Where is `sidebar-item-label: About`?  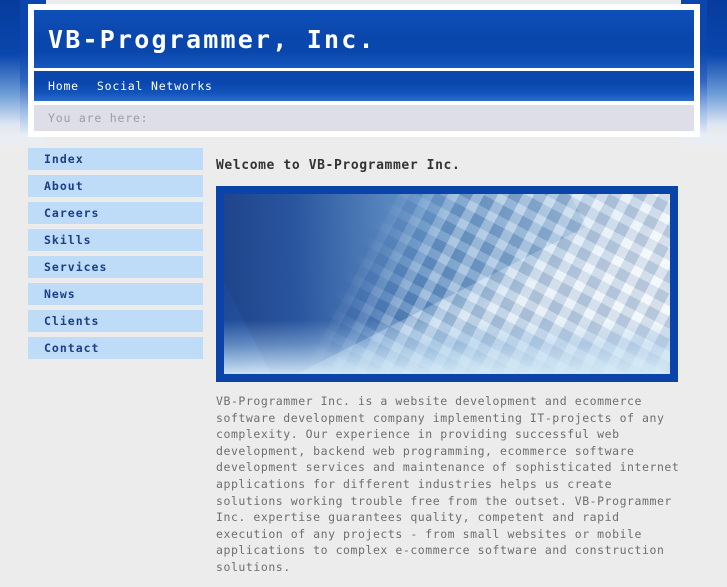 sidebar-item-label: About is located at coordinates (64, 186).